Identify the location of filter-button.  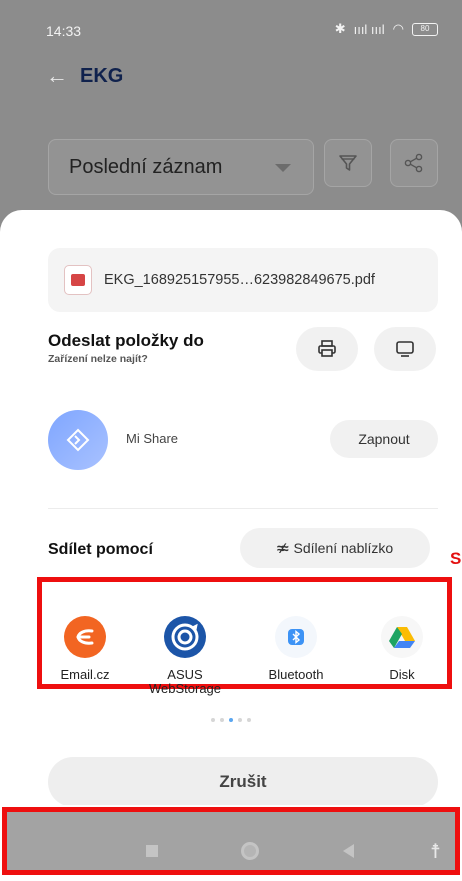
(348, 163).